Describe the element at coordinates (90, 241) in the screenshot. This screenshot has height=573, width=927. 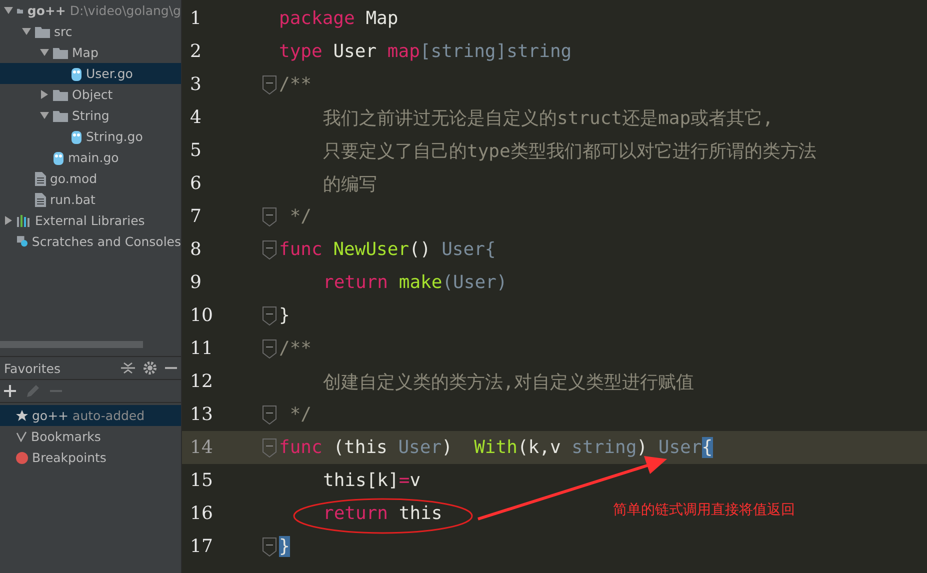
I see `tree-item: Scratches and Consoles` at that location.